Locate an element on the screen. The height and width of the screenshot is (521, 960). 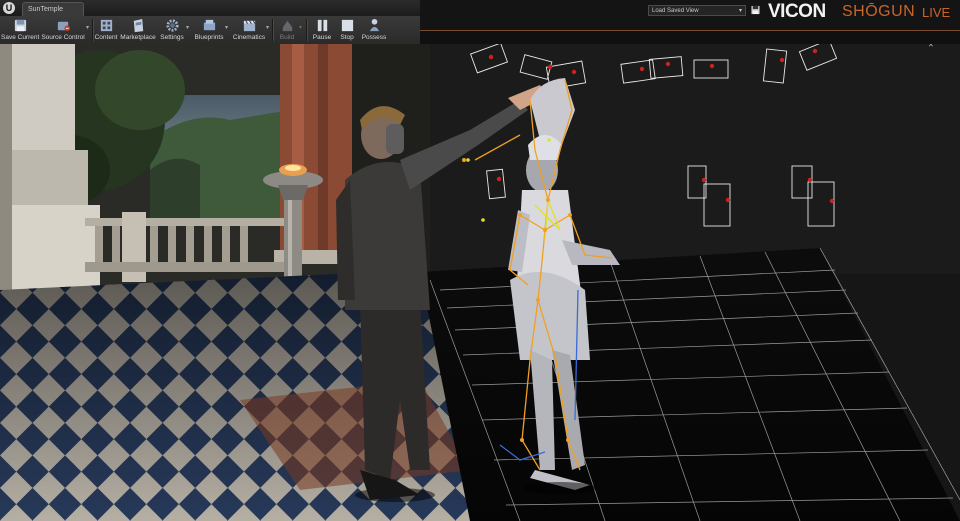
balustrade-rail is located at coordinates (185, 222).